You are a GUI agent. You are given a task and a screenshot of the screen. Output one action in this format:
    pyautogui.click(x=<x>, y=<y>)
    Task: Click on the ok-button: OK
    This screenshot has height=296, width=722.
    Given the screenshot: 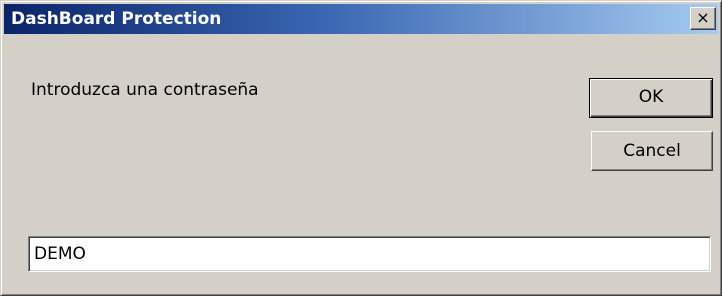 What is the action you would take?
    pyautogui.click(x=651, y=98)
    